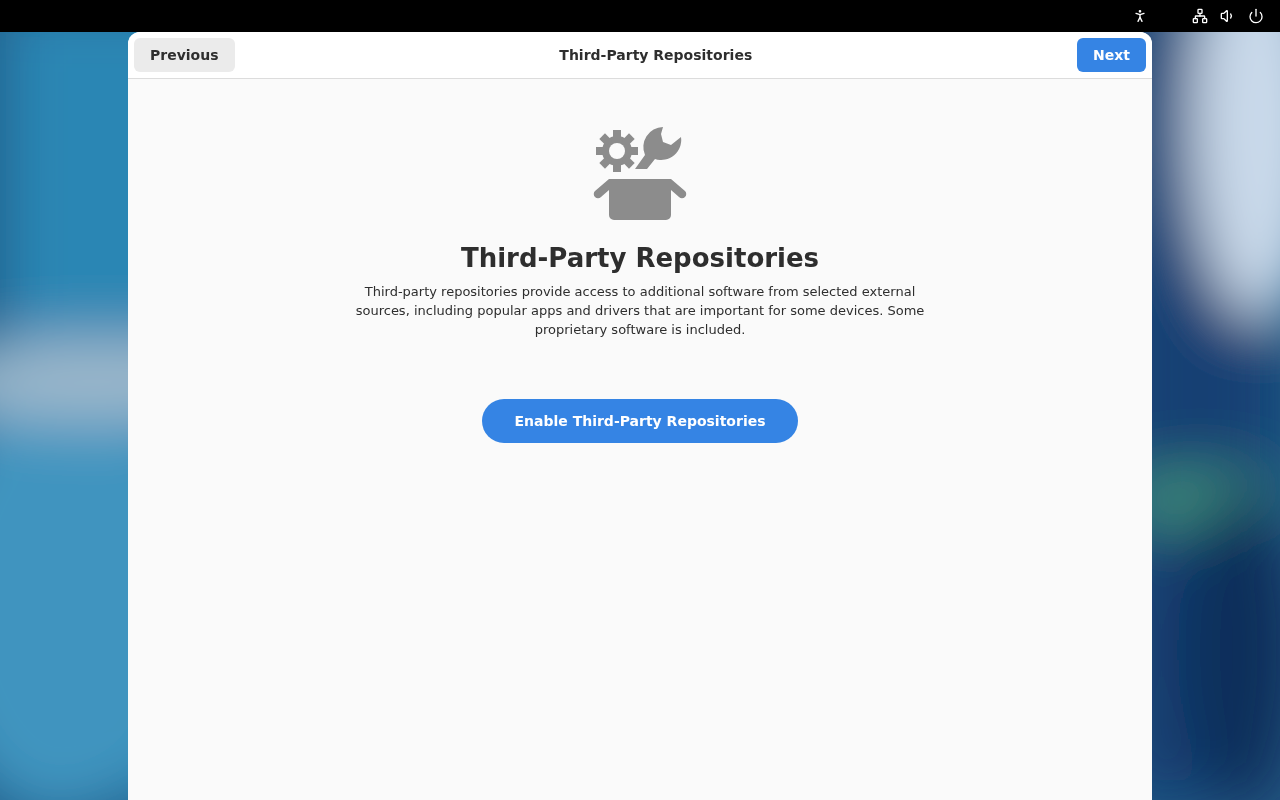  I want to click on previous-button: Previous, so click(184, 55).